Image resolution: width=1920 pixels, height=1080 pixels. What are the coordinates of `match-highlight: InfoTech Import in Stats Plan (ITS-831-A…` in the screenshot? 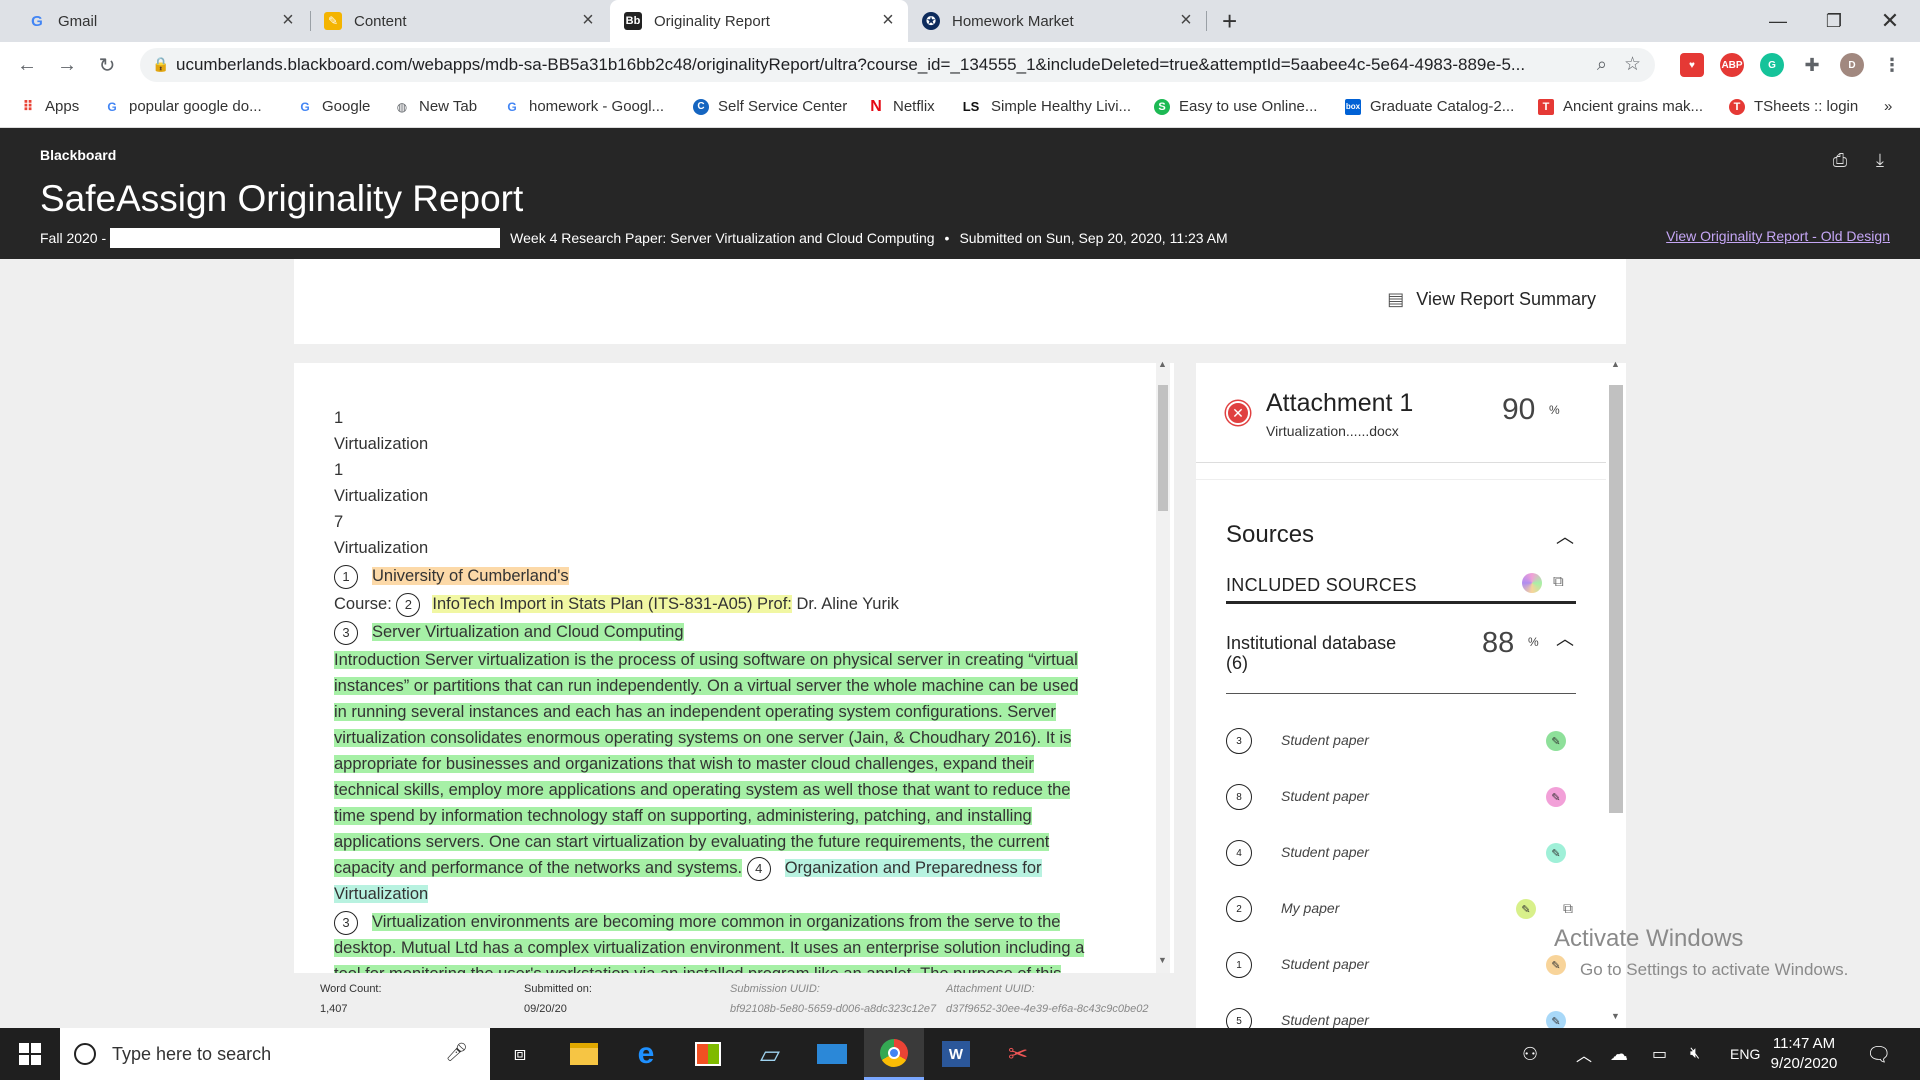 It's located at (612, 604).